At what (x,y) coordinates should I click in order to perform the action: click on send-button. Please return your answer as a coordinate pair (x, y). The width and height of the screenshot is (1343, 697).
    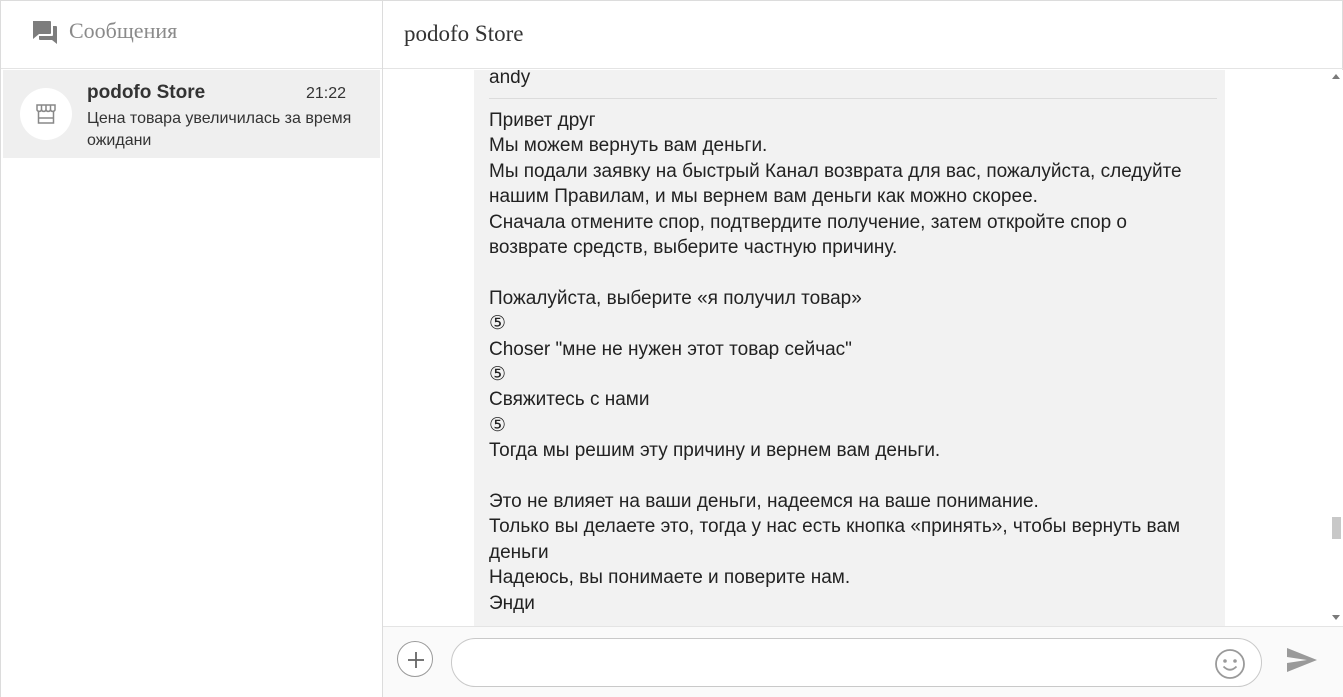
    Looking at the image, I should click on (1302, 660).